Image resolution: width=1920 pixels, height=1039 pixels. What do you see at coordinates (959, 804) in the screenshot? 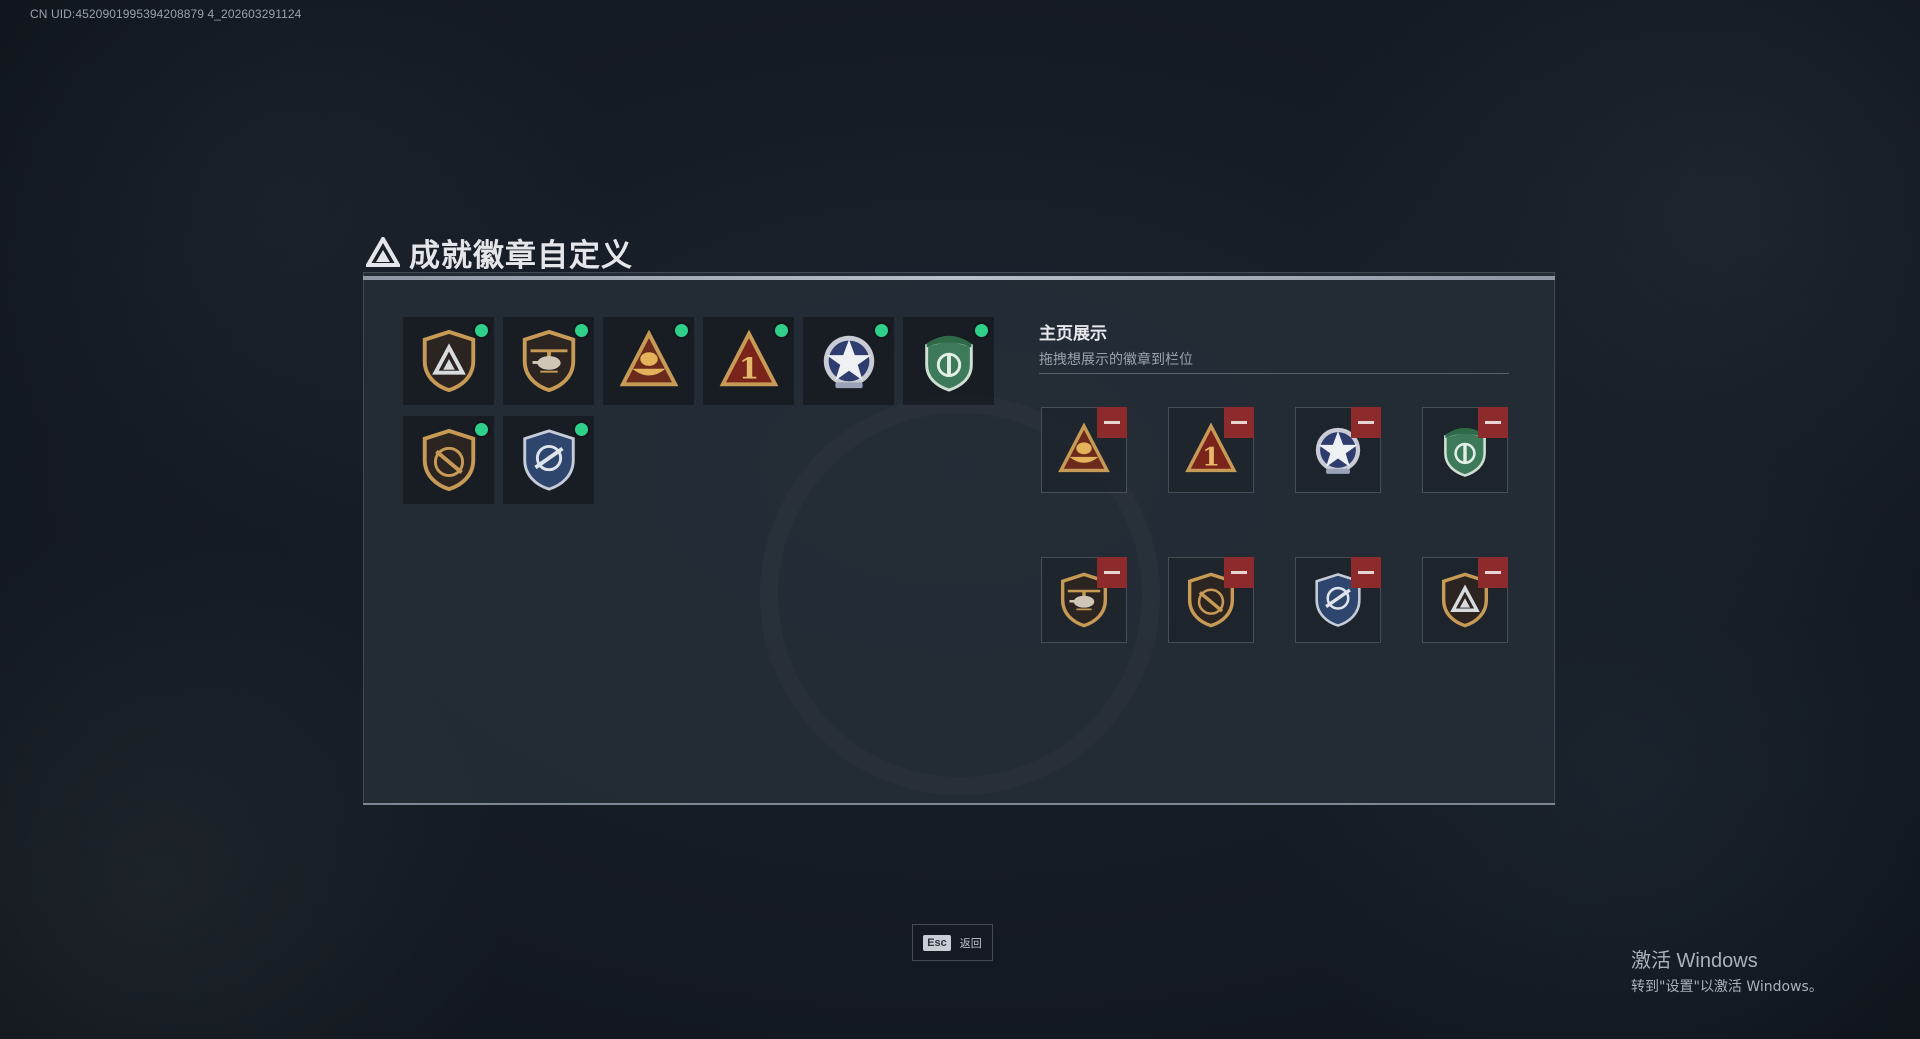
I see `panel-bottom-border` at bounding box center [959, 804].